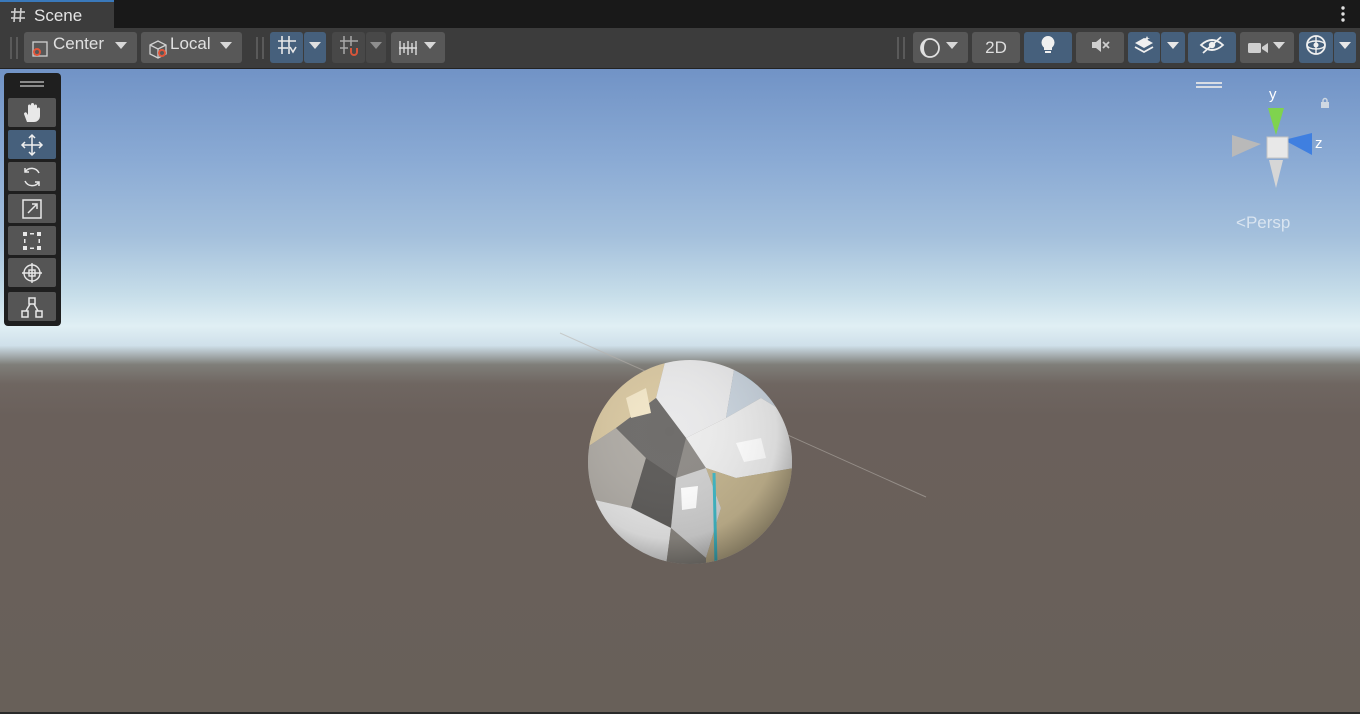 The width and height of the screenshot is (1360, 714). I want to click on effects-toggle, so click(1144, 47).